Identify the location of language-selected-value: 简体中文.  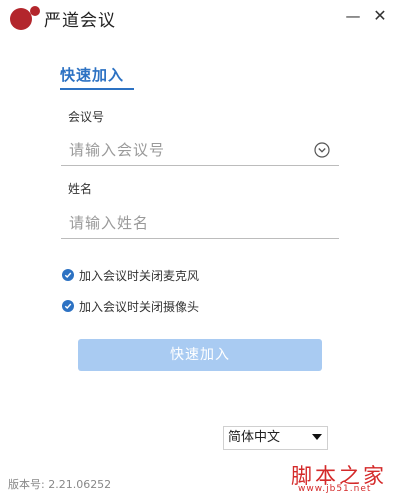
(254, 437).